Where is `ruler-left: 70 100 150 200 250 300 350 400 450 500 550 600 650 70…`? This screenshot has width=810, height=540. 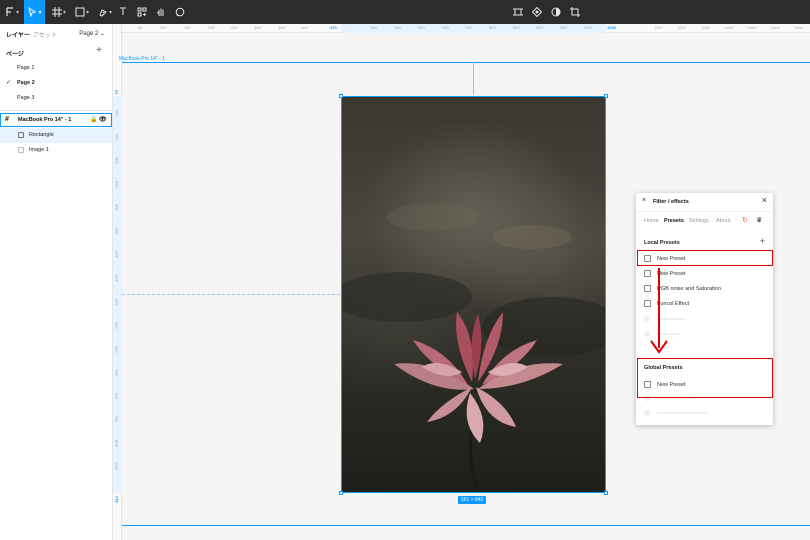 ruler-left: 70 100 150 200 250 300 350 400 450 500 550 600 650 70… is located at coordinates (117, 282).